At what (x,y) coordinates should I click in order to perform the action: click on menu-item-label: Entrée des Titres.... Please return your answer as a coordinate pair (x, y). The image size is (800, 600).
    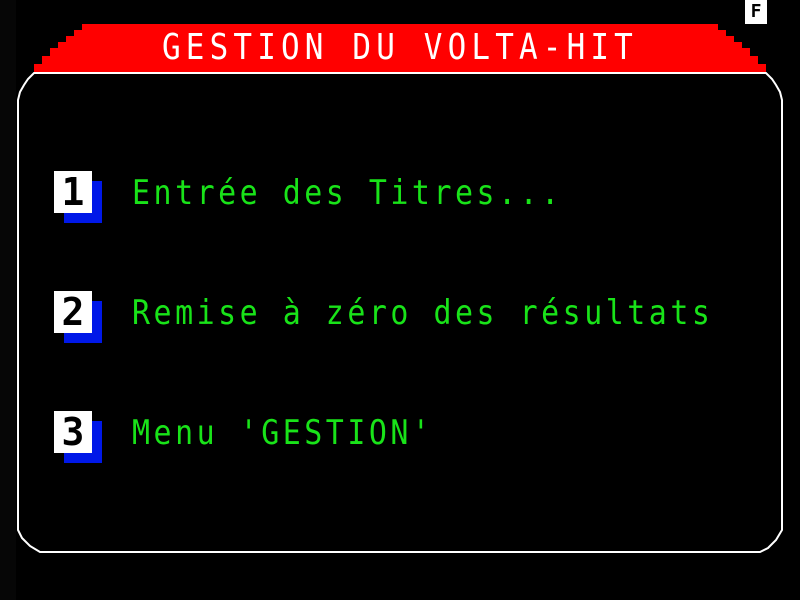
    Looking at the image, I should click on (347, 193).